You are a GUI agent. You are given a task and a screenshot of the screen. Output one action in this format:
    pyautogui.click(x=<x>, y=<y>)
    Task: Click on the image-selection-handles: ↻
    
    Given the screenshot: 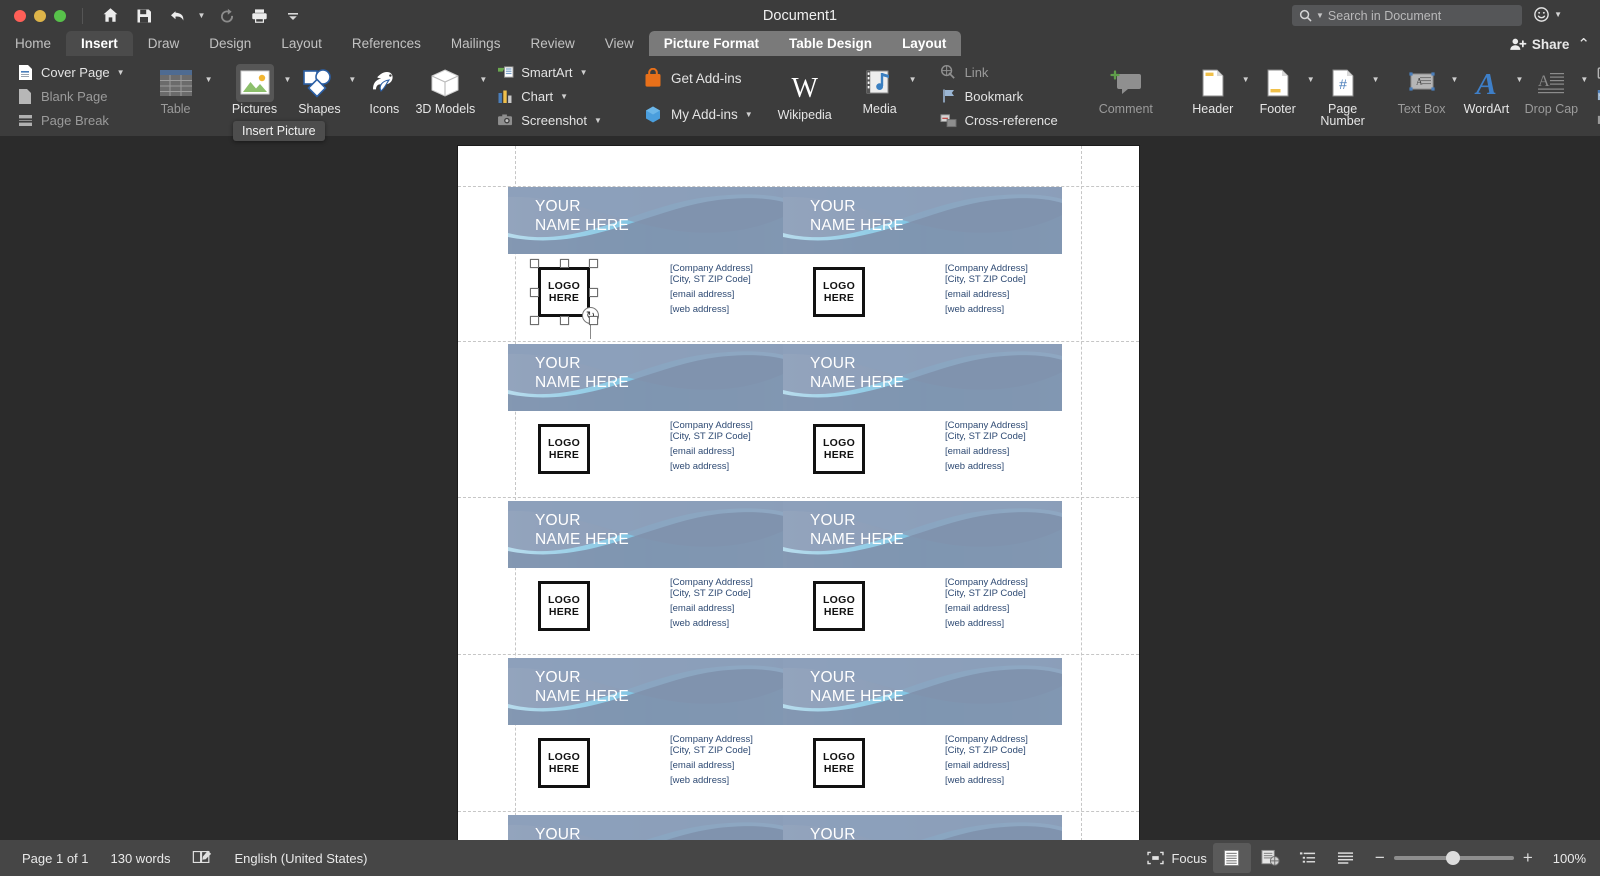 What is the action you would take?
    pyautogui.click(x=564, y=299)
    